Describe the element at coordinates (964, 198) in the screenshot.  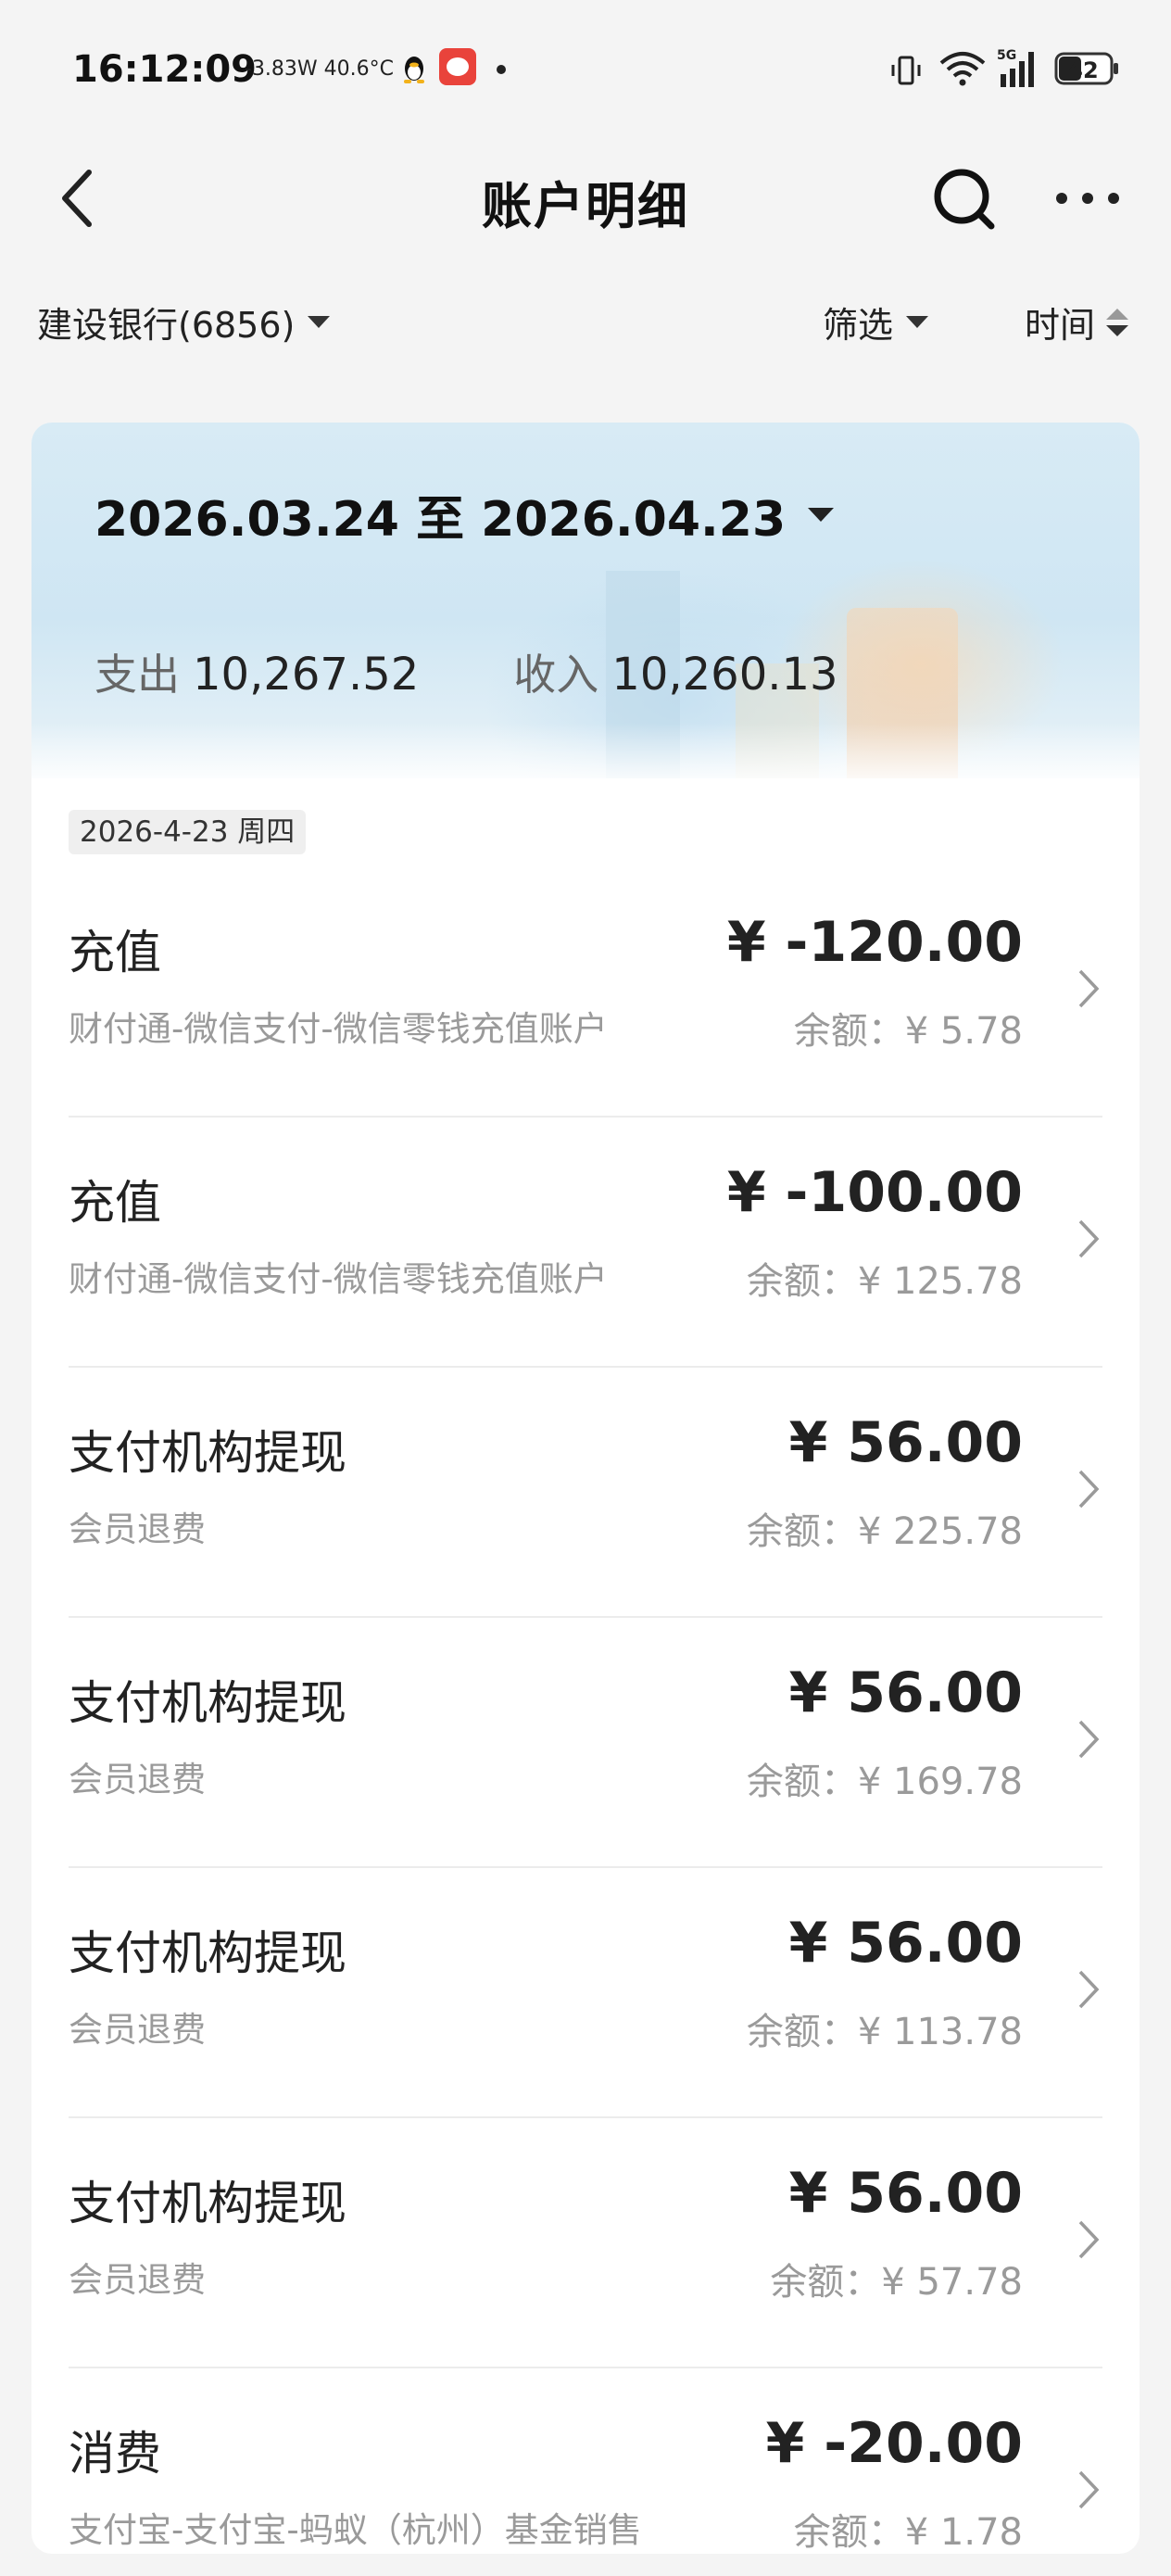
I see `search-button` at that location.